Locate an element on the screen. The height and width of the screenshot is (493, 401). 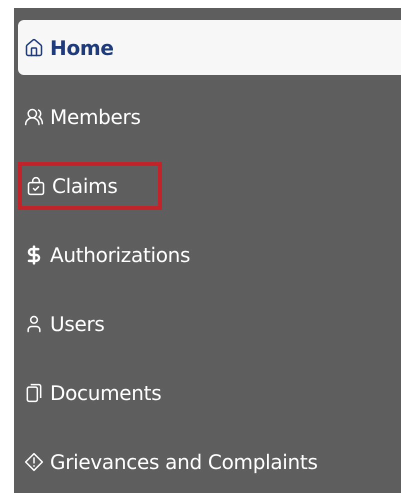
users-icon is located at coordinates (34, 116).